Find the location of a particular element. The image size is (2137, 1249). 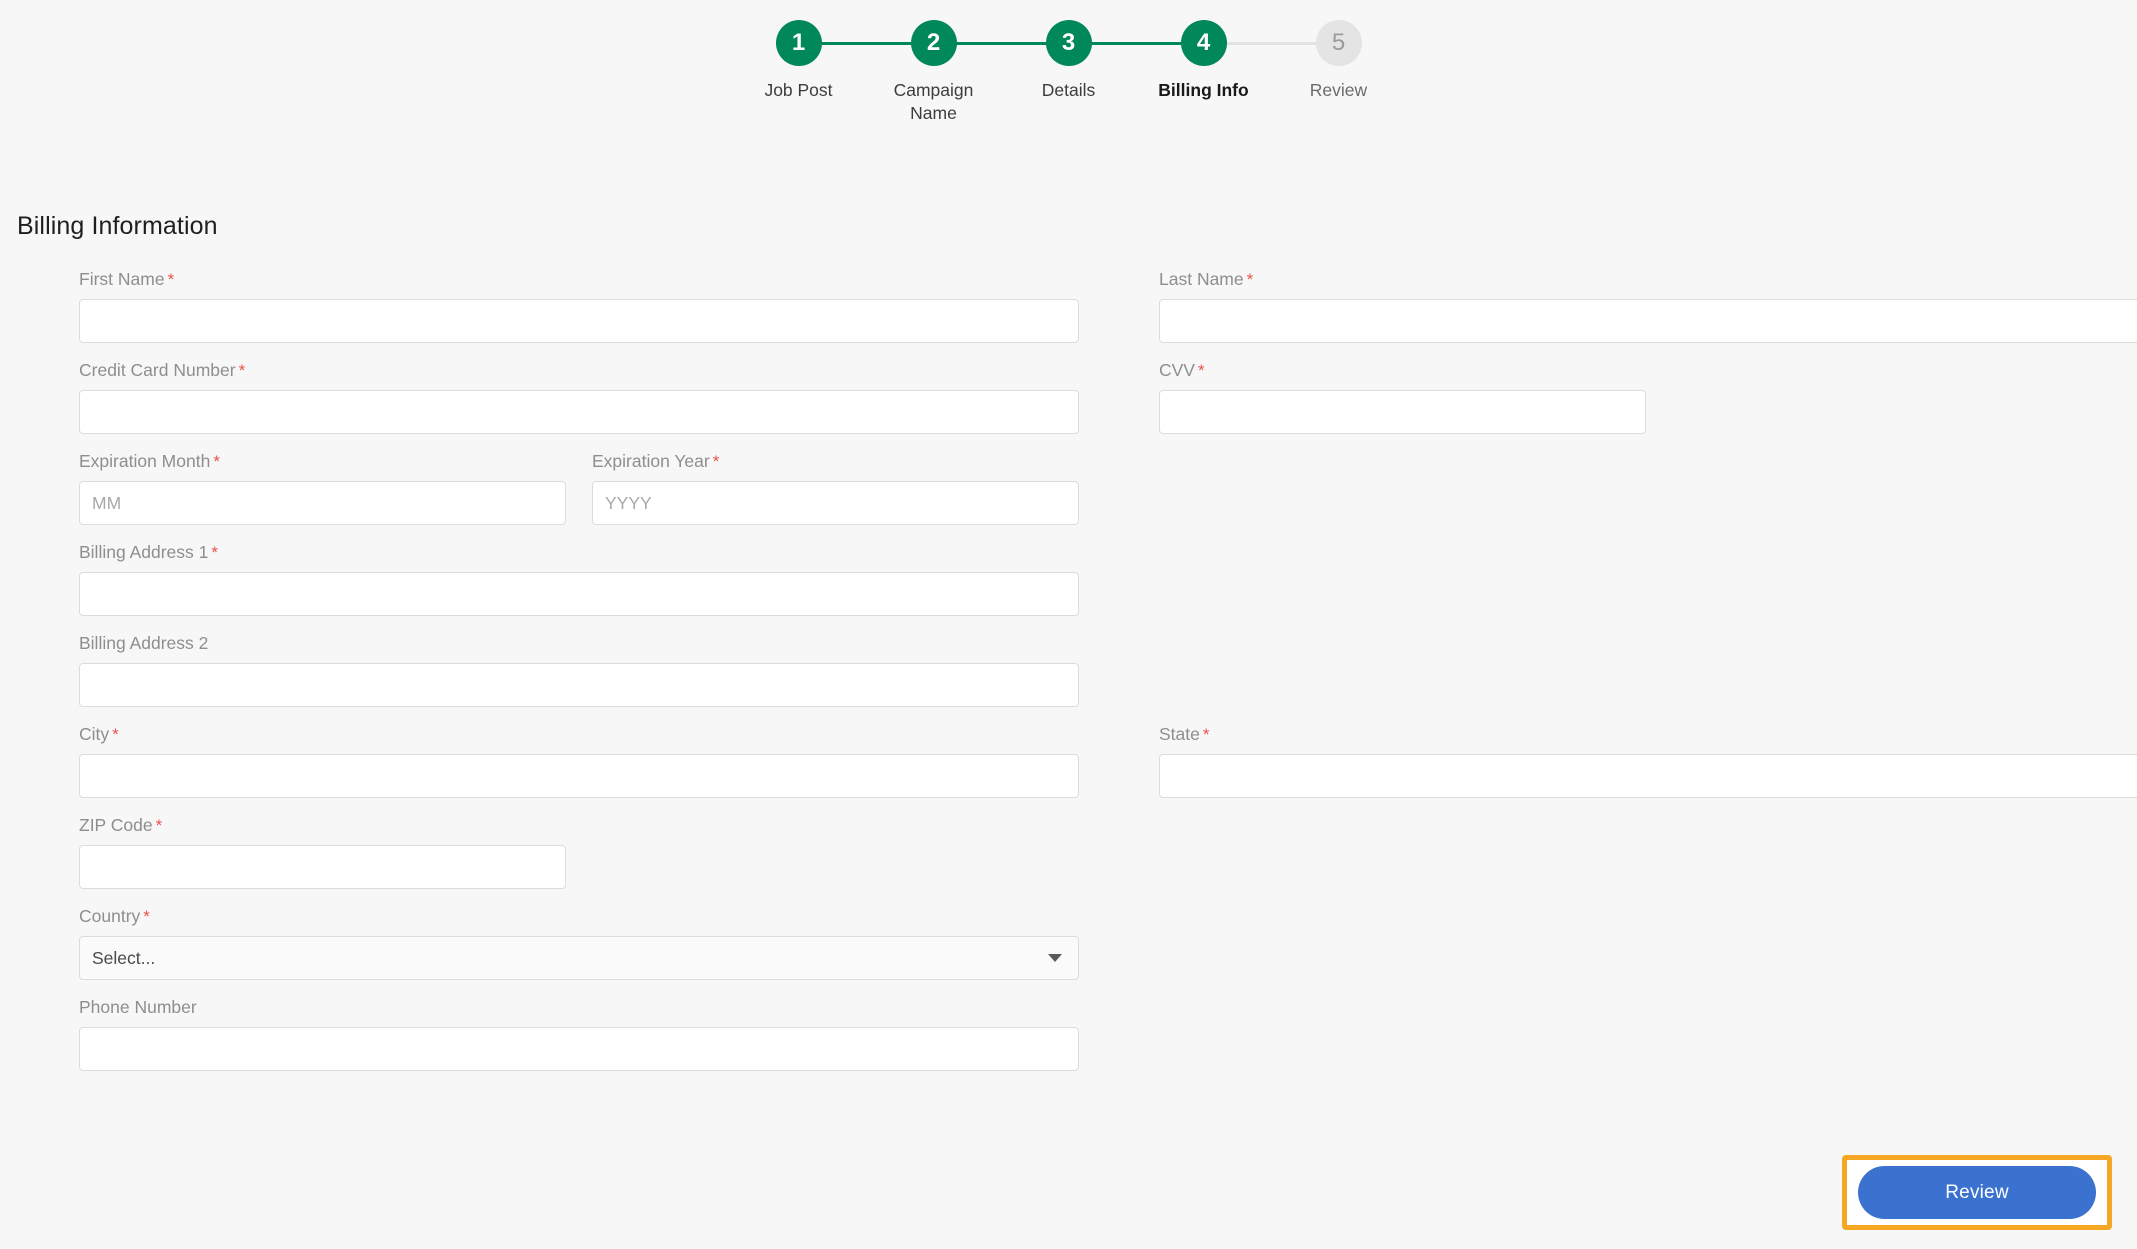

city-label: City * is located at coordinates (99, 734).